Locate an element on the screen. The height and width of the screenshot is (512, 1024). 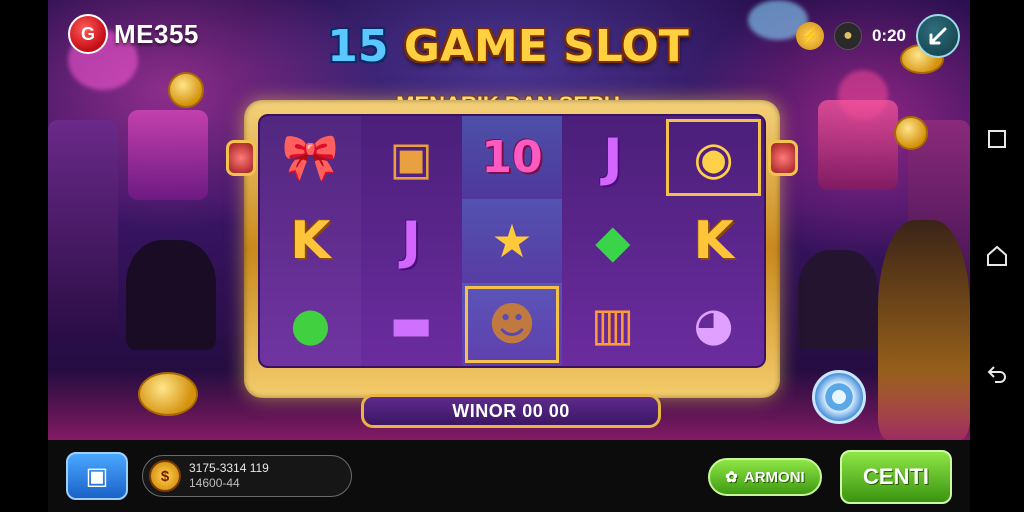
purple-bowl-icon: ▬ is located at coordinates (411, 324).